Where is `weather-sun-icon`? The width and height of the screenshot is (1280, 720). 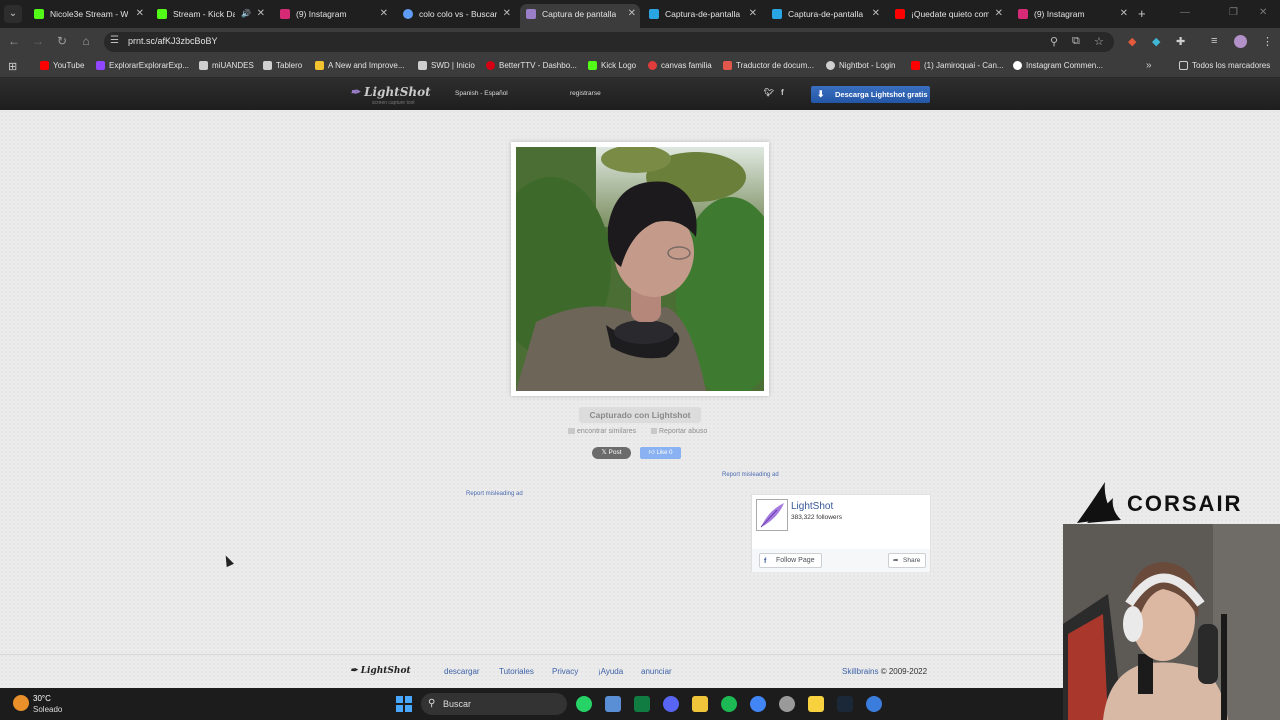
weather-sun-icon is located at coordinates (21, 703).